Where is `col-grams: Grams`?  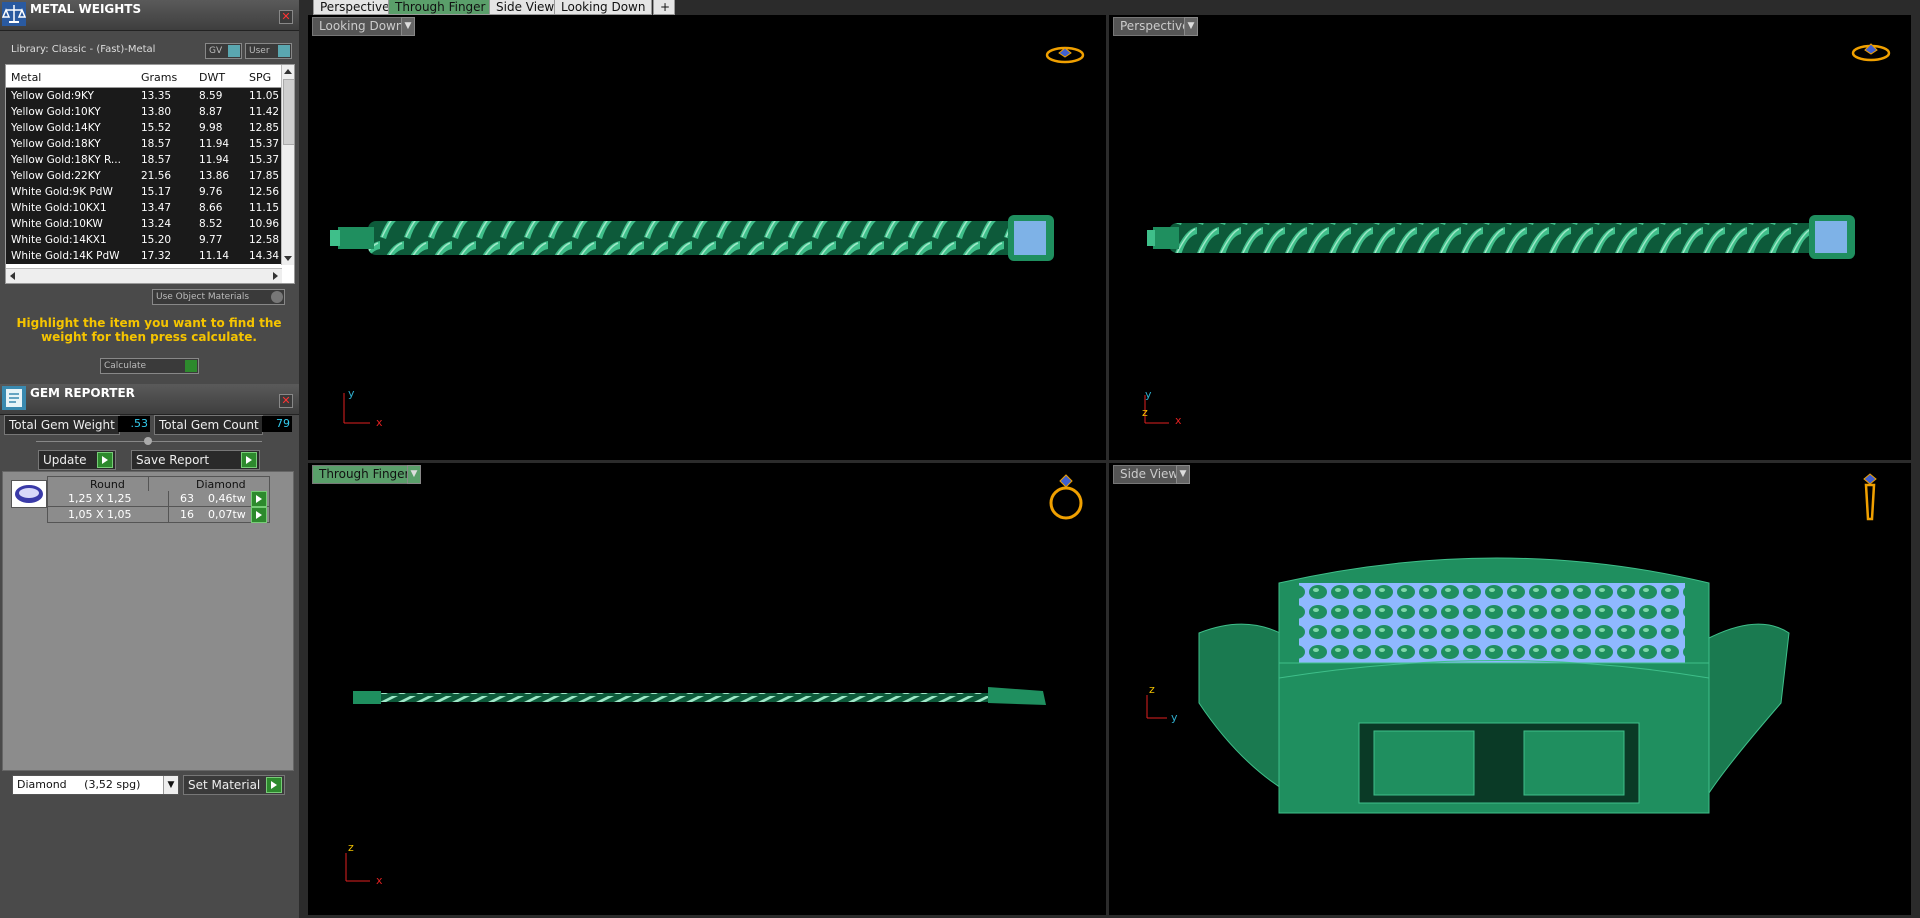 col-grams: Grams is located at coordinates (159, 77).